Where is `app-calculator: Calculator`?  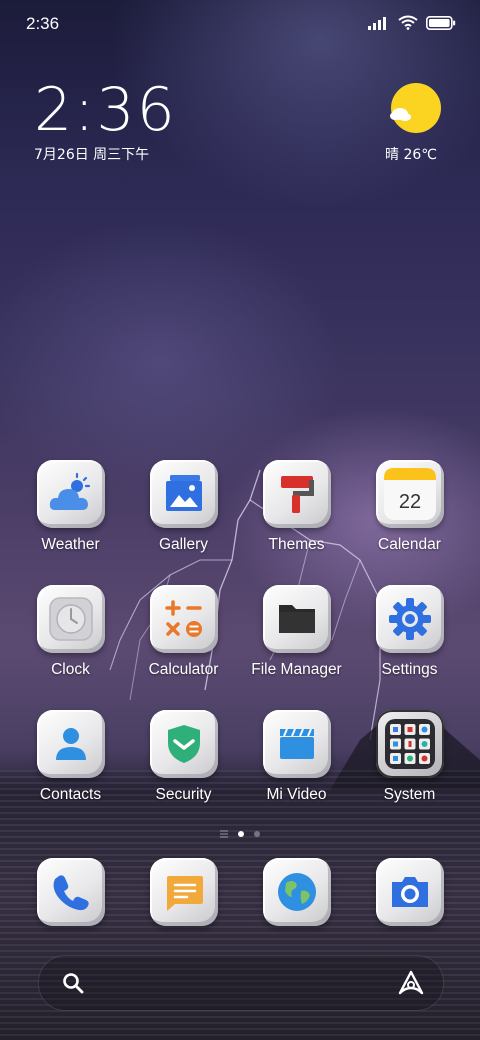 app-calculator: Calculator is located at coordinates (183, 632).